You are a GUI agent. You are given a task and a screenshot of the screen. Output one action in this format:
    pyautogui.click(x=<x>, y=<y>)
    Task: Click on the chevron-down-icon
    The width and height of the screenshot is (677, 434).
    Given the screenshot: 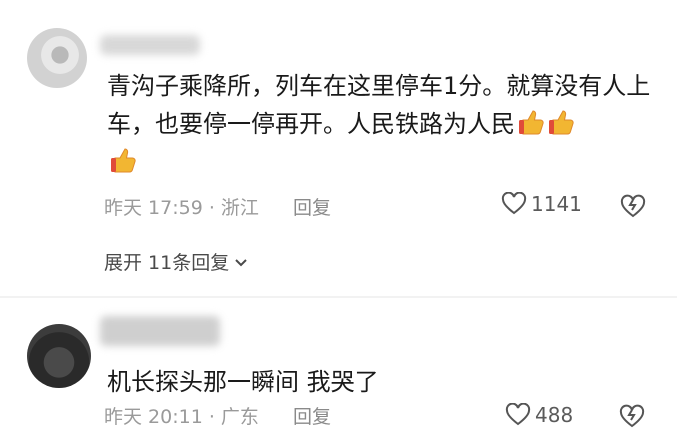 What is the action you would take?
    pyautogui.click(x=241, y=262)
    